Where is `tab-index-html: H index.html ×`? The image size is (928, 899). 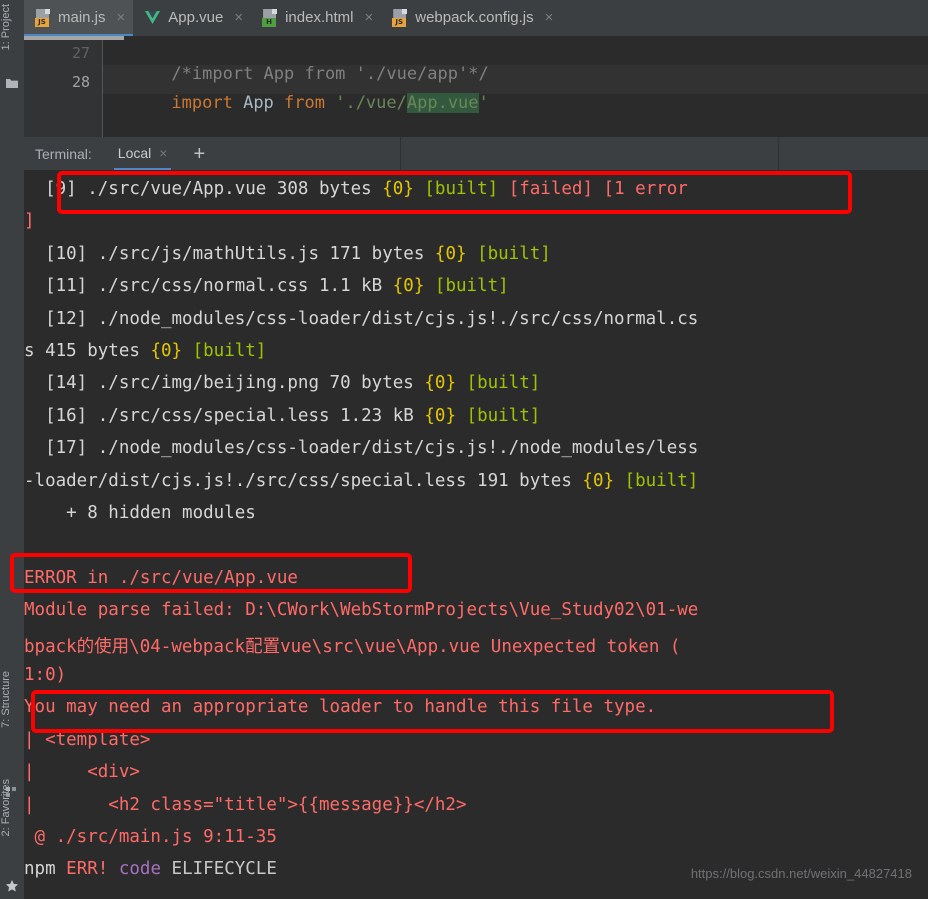
tab-index-html: H index.html × is located at coordinates (316, 18).